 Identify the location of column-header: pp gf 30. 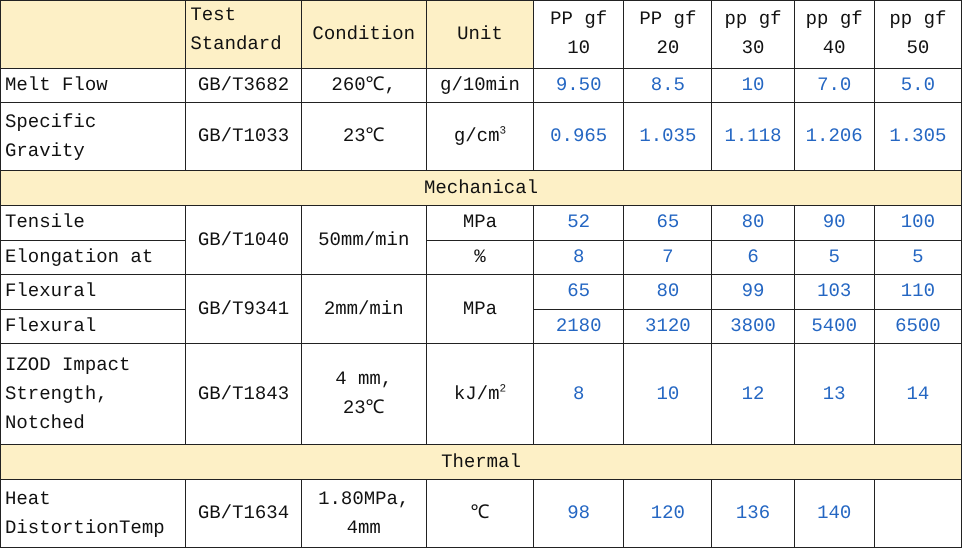
(753, 34).